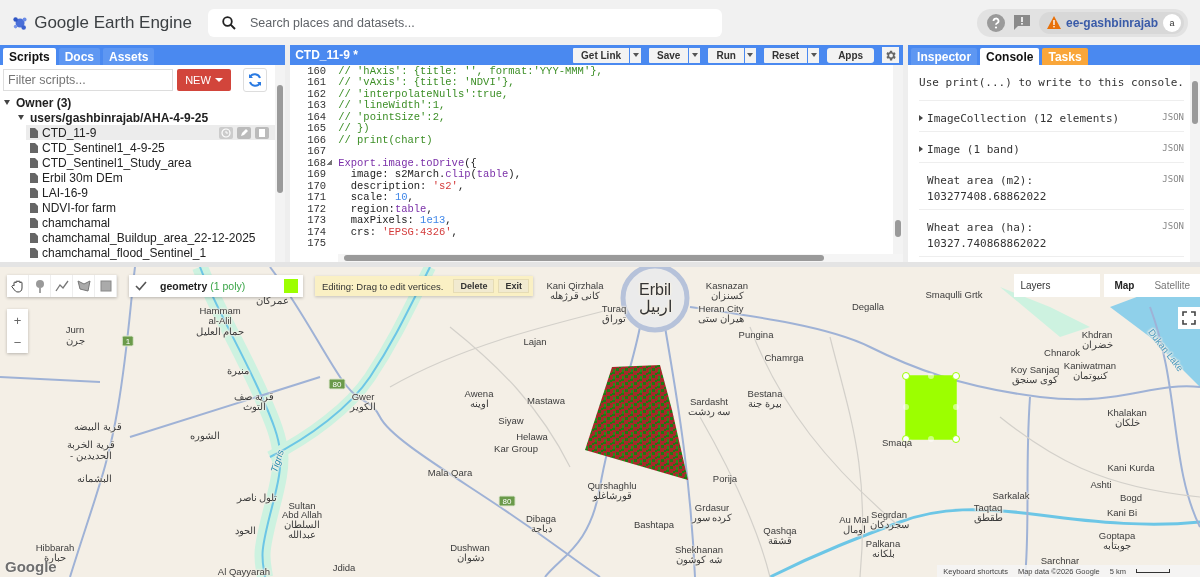  What do you see at coordinates (1035, 369) in the screenshot?
I see `map-label: Koy Sanjaq` at bounding box center [1035, 369].